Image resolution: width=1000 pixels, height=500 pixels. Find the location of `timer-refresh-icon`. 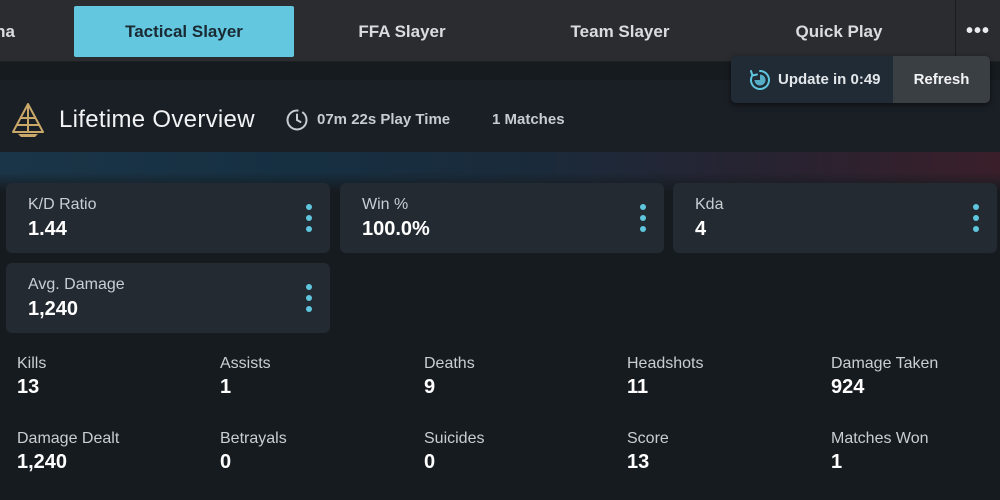

timer-refresh-icon is located at coordinates (760, 80).